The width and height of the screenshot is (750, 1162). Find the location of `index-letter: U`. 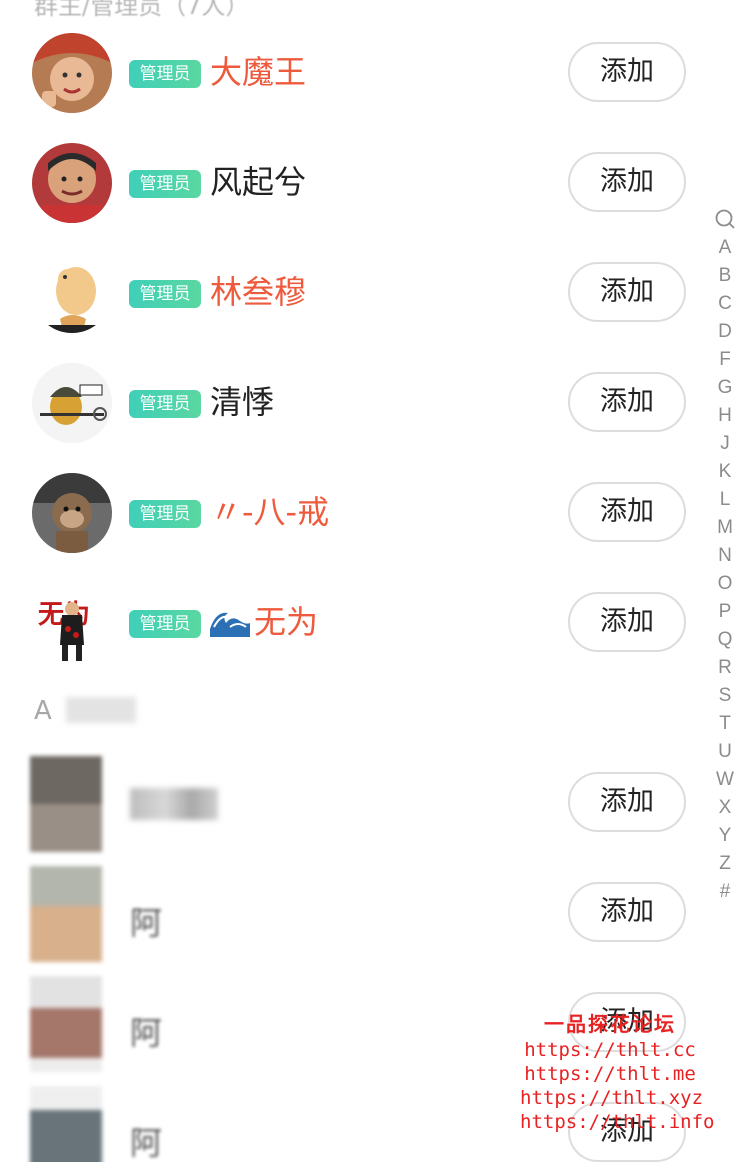

index-letter: U is located at coordinates (725, 752).